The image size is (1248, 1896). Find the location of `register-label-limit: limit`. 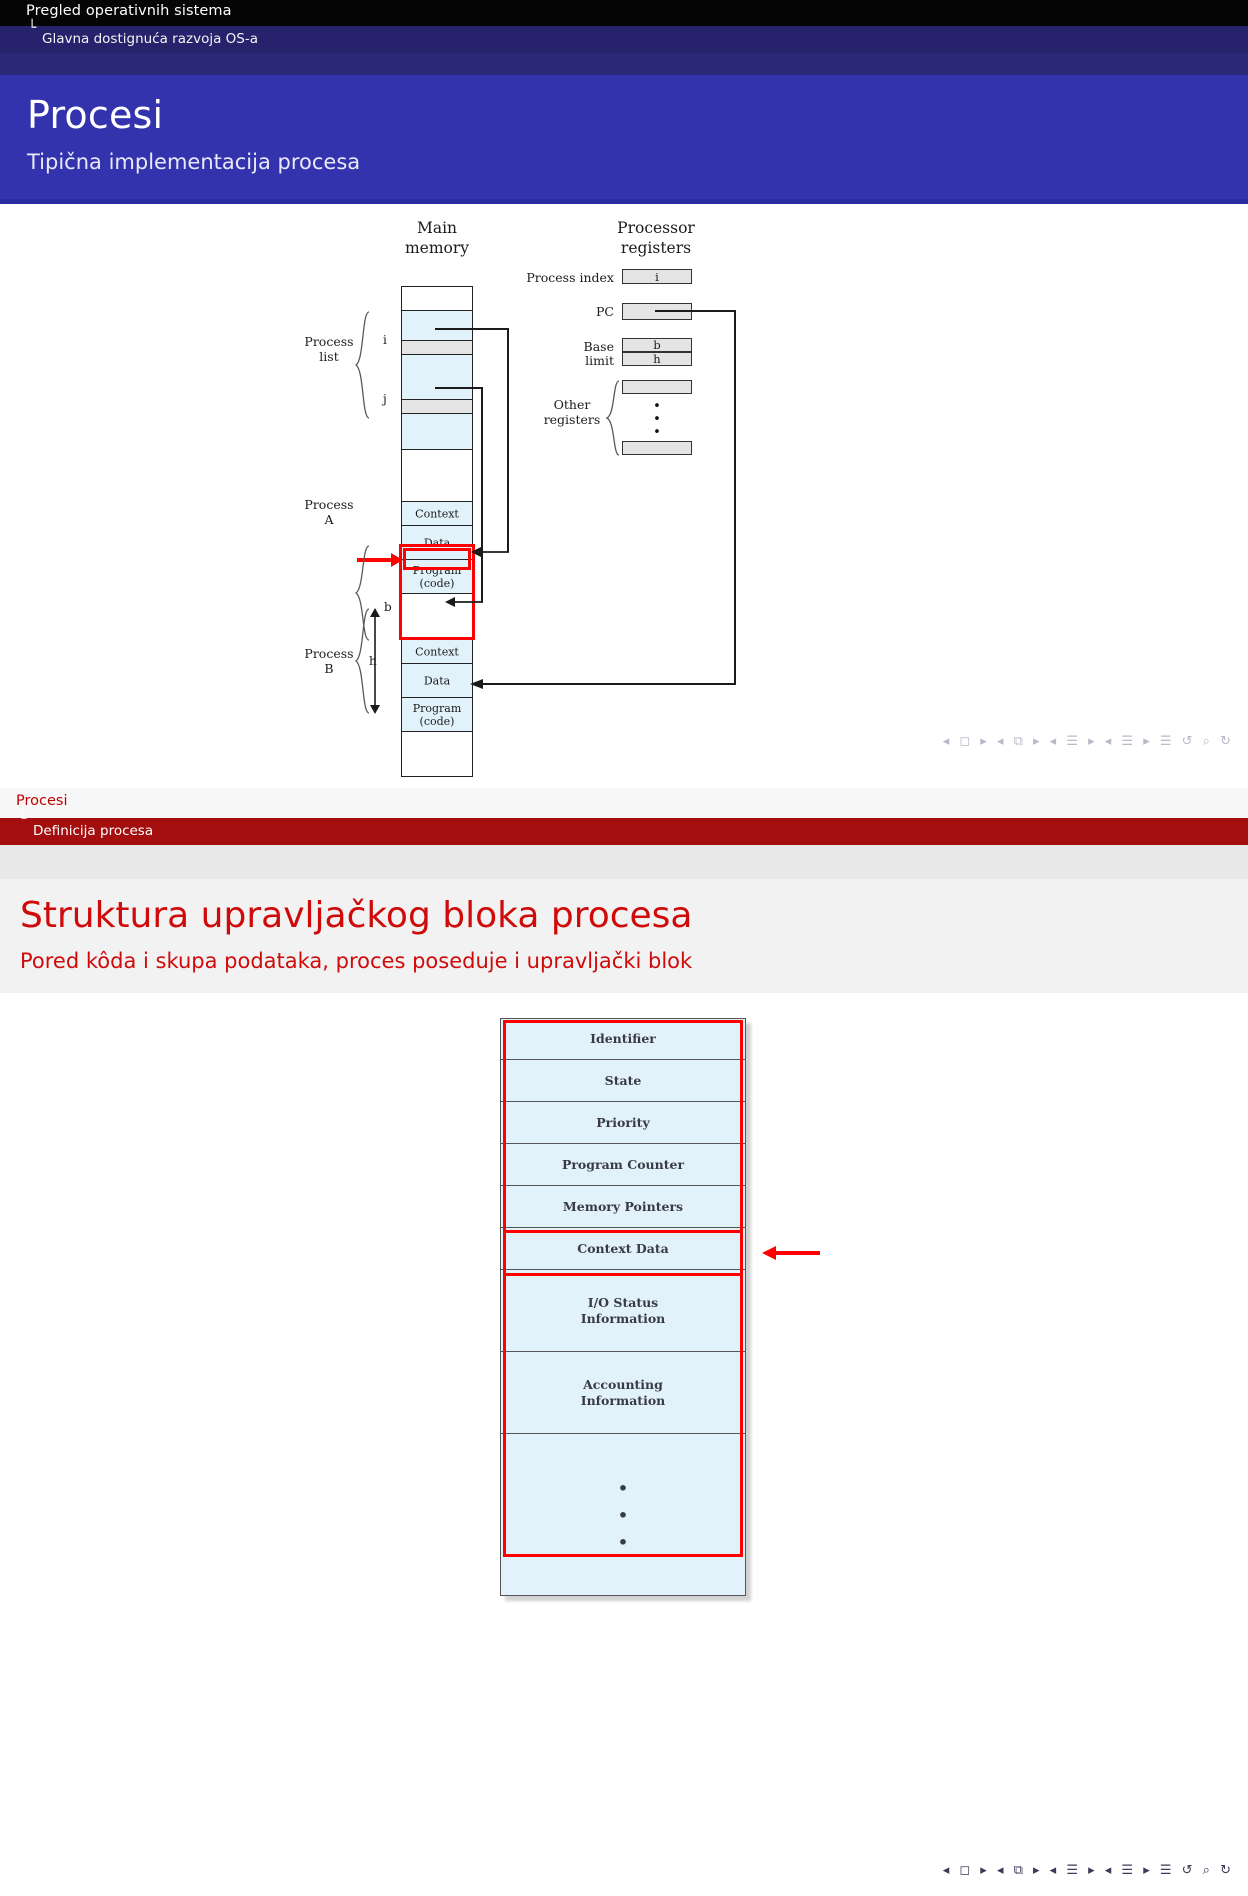

register-label-limit: limit is located at coordinates (599, 360).